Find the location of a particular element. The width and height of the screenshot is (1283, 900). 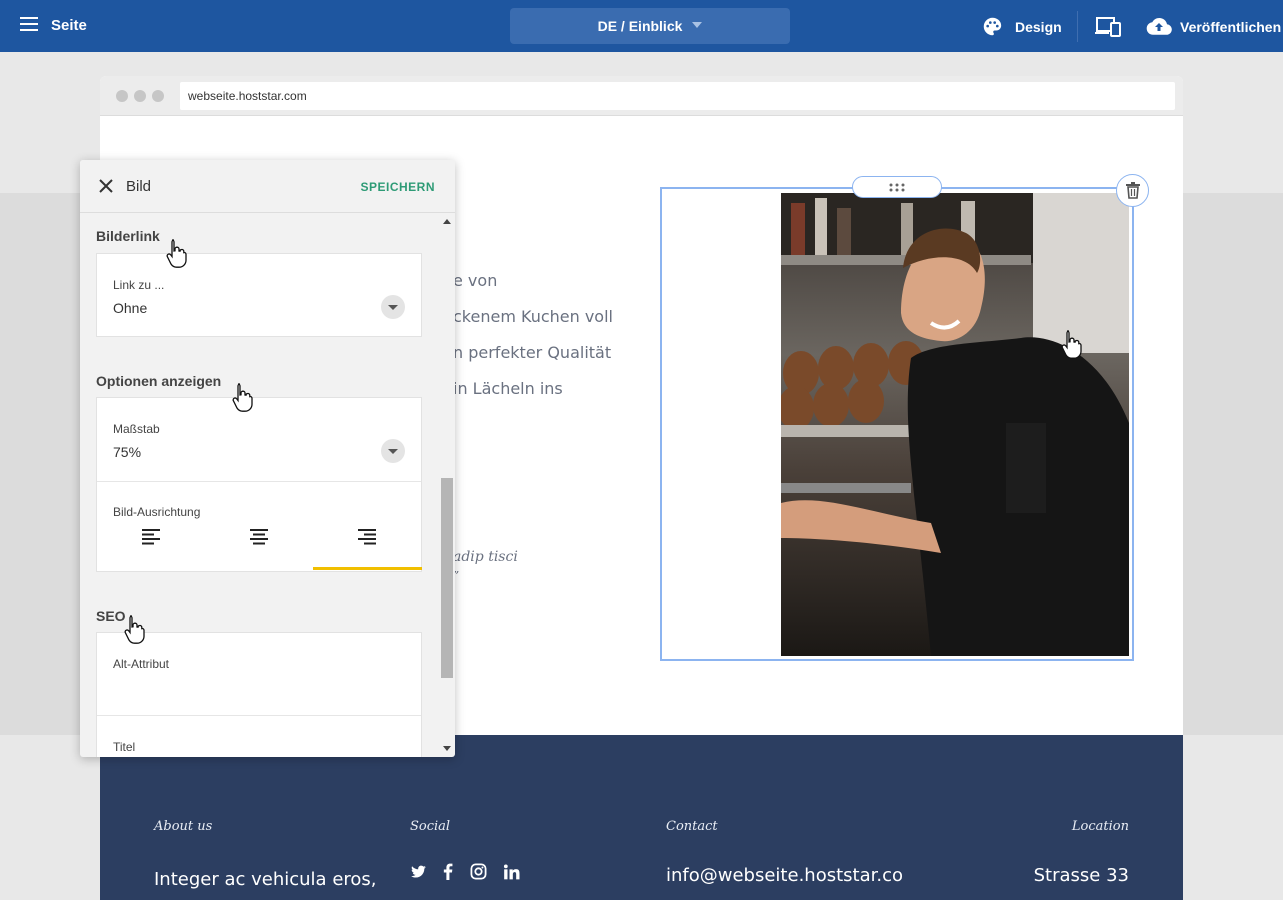

twitter-icon is located at coordinates (418, 872).